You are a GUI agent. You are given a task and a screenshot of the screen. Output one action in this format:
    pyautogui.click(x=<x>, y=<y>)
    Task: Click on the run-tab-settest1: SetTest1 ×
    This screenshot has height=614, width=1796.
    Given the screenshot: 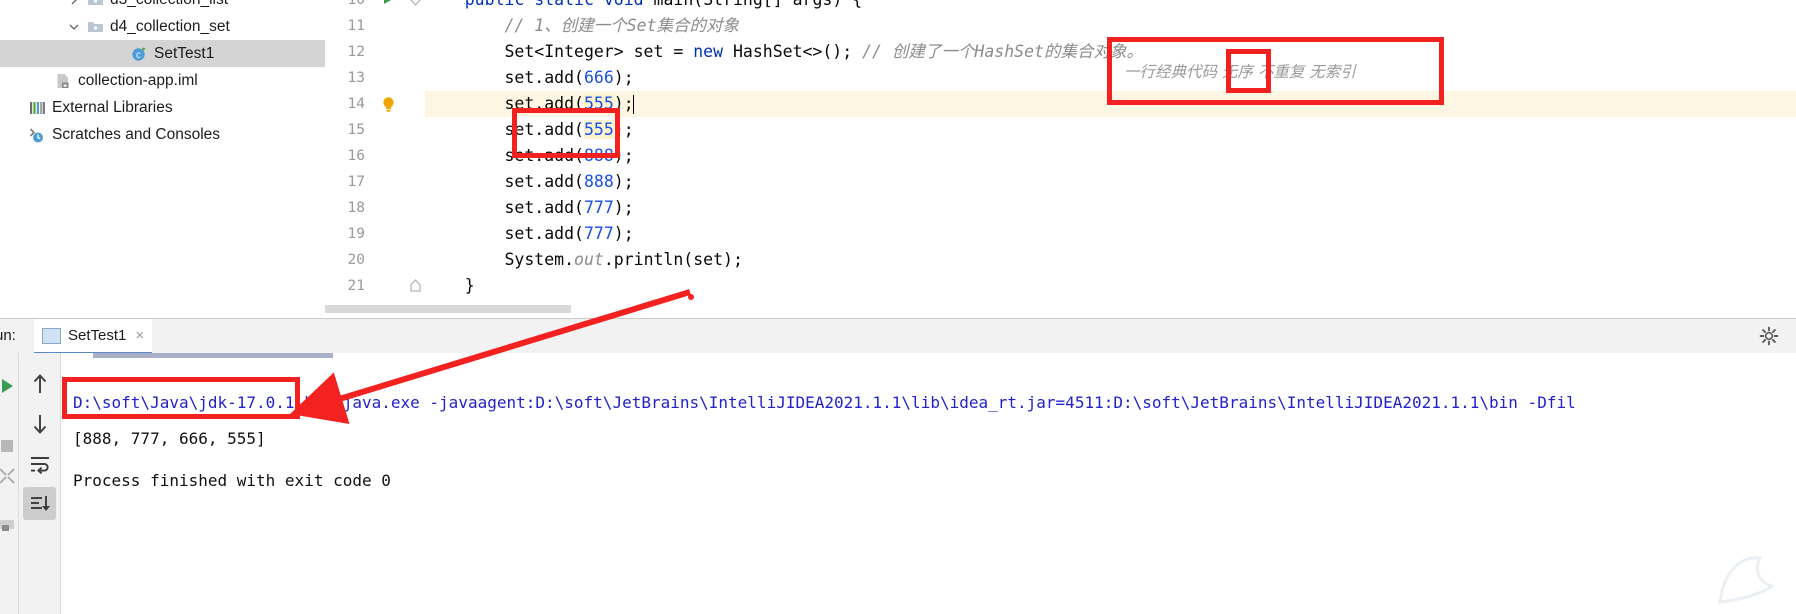 What is the action you would take?
    pyautogui.click(x=93, y=336)
    